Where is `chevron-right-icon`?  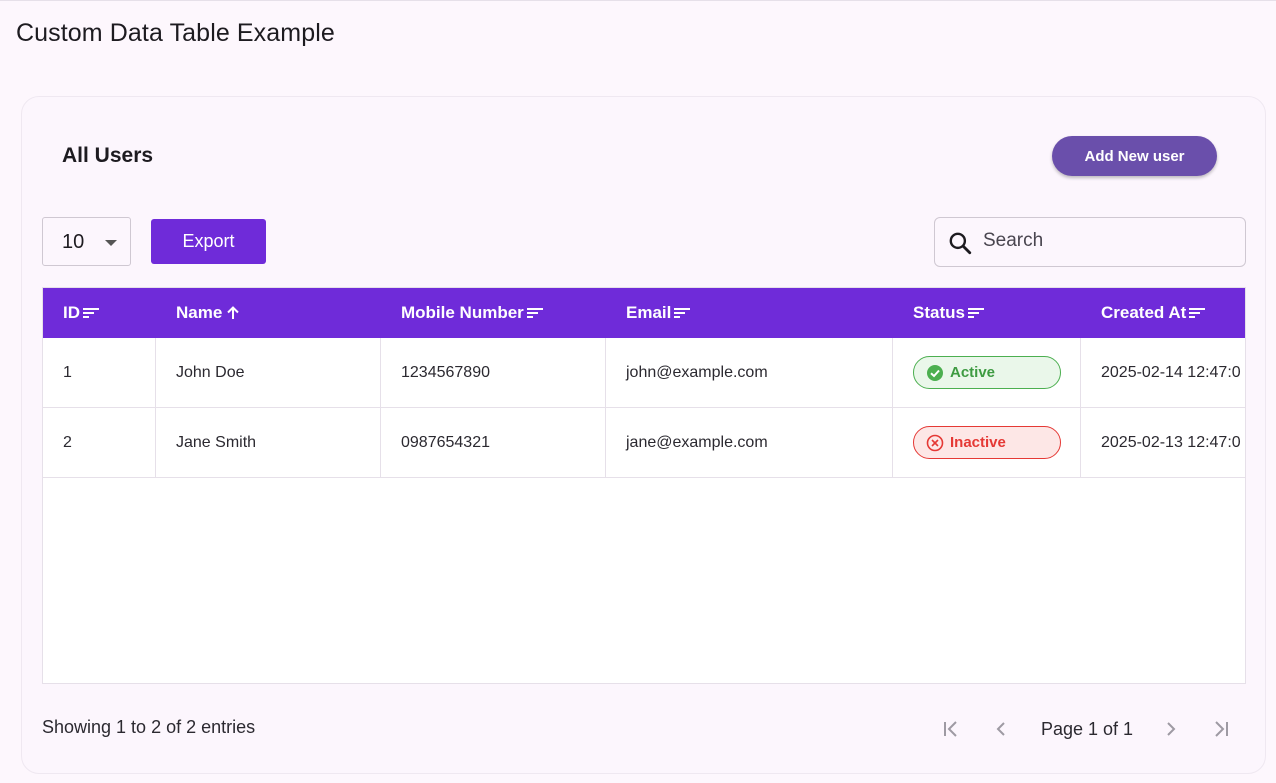
chevron-right-icon is located at coordinates (1171, 729).